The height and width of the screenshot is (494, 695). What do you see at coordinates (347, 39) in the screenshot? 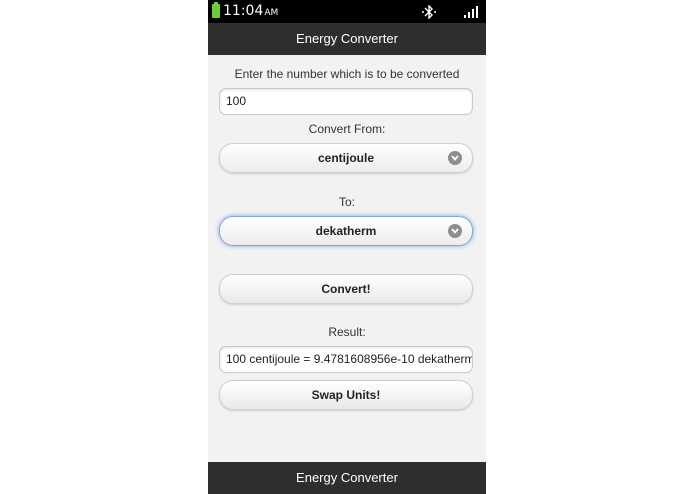
I see `app-title-bar: Energy Converter` at bounding box center [347, 39].